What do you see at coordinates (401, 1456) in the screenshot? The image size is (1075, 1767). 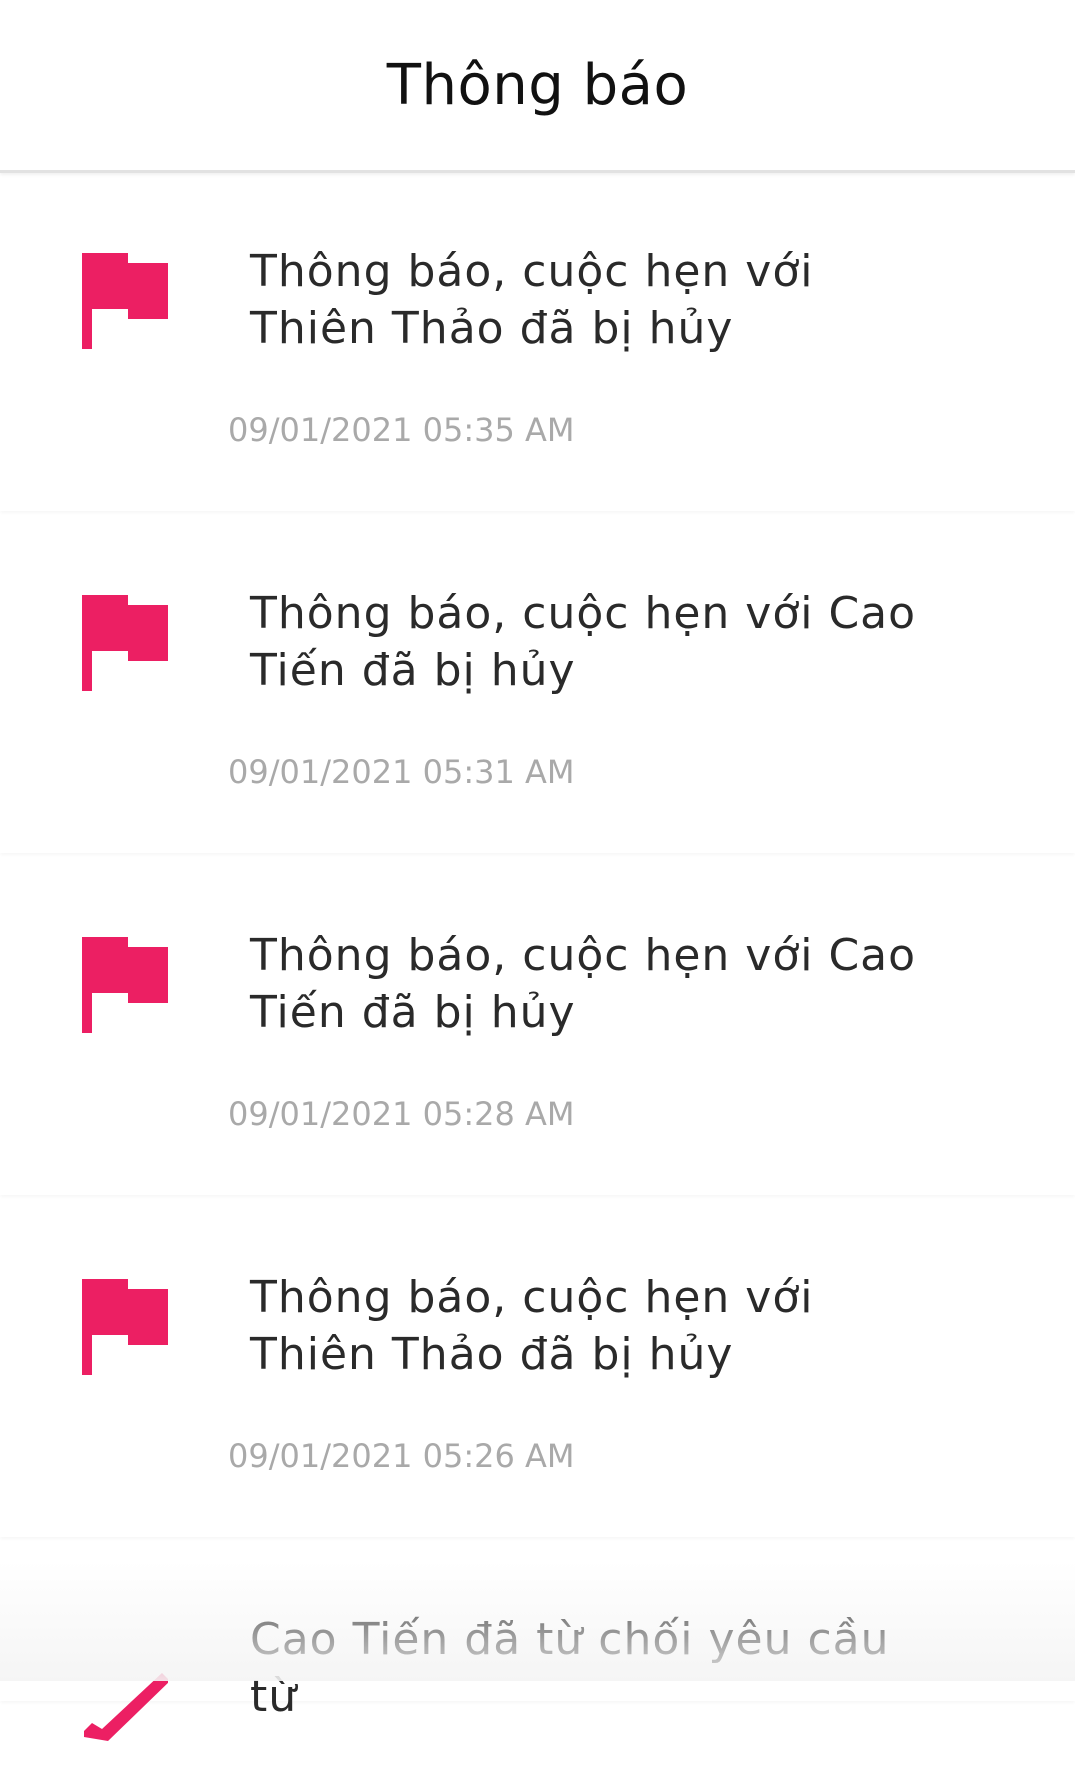 I see `notification-time: 09/01/2021 05:26 AM` at bounding box center [401, 1456].